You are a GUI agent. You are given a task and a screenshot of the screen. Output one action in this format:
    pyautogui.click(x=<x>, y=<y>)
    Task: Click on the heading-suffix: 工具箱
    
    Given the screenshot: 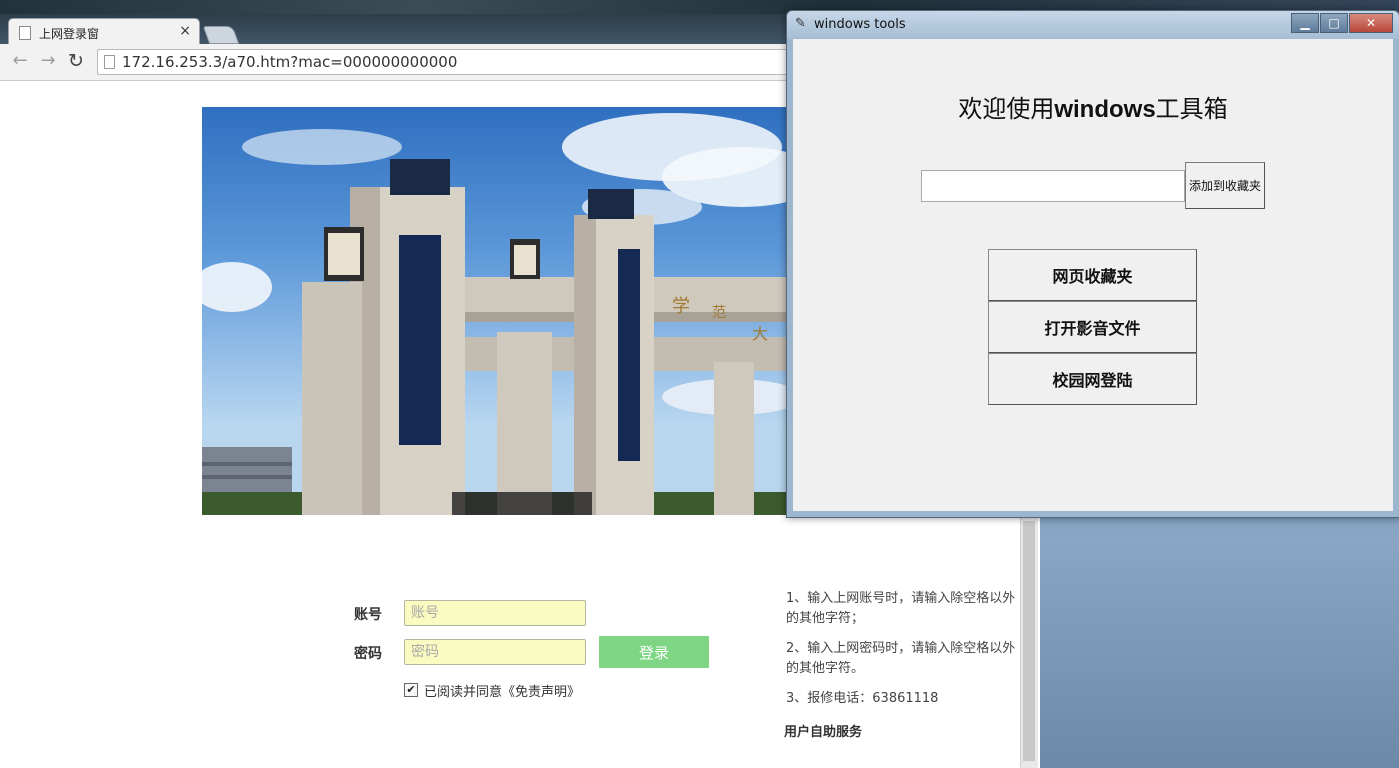 What is the action you would take?
    pyautogui.click(x=1191, y=109)
    